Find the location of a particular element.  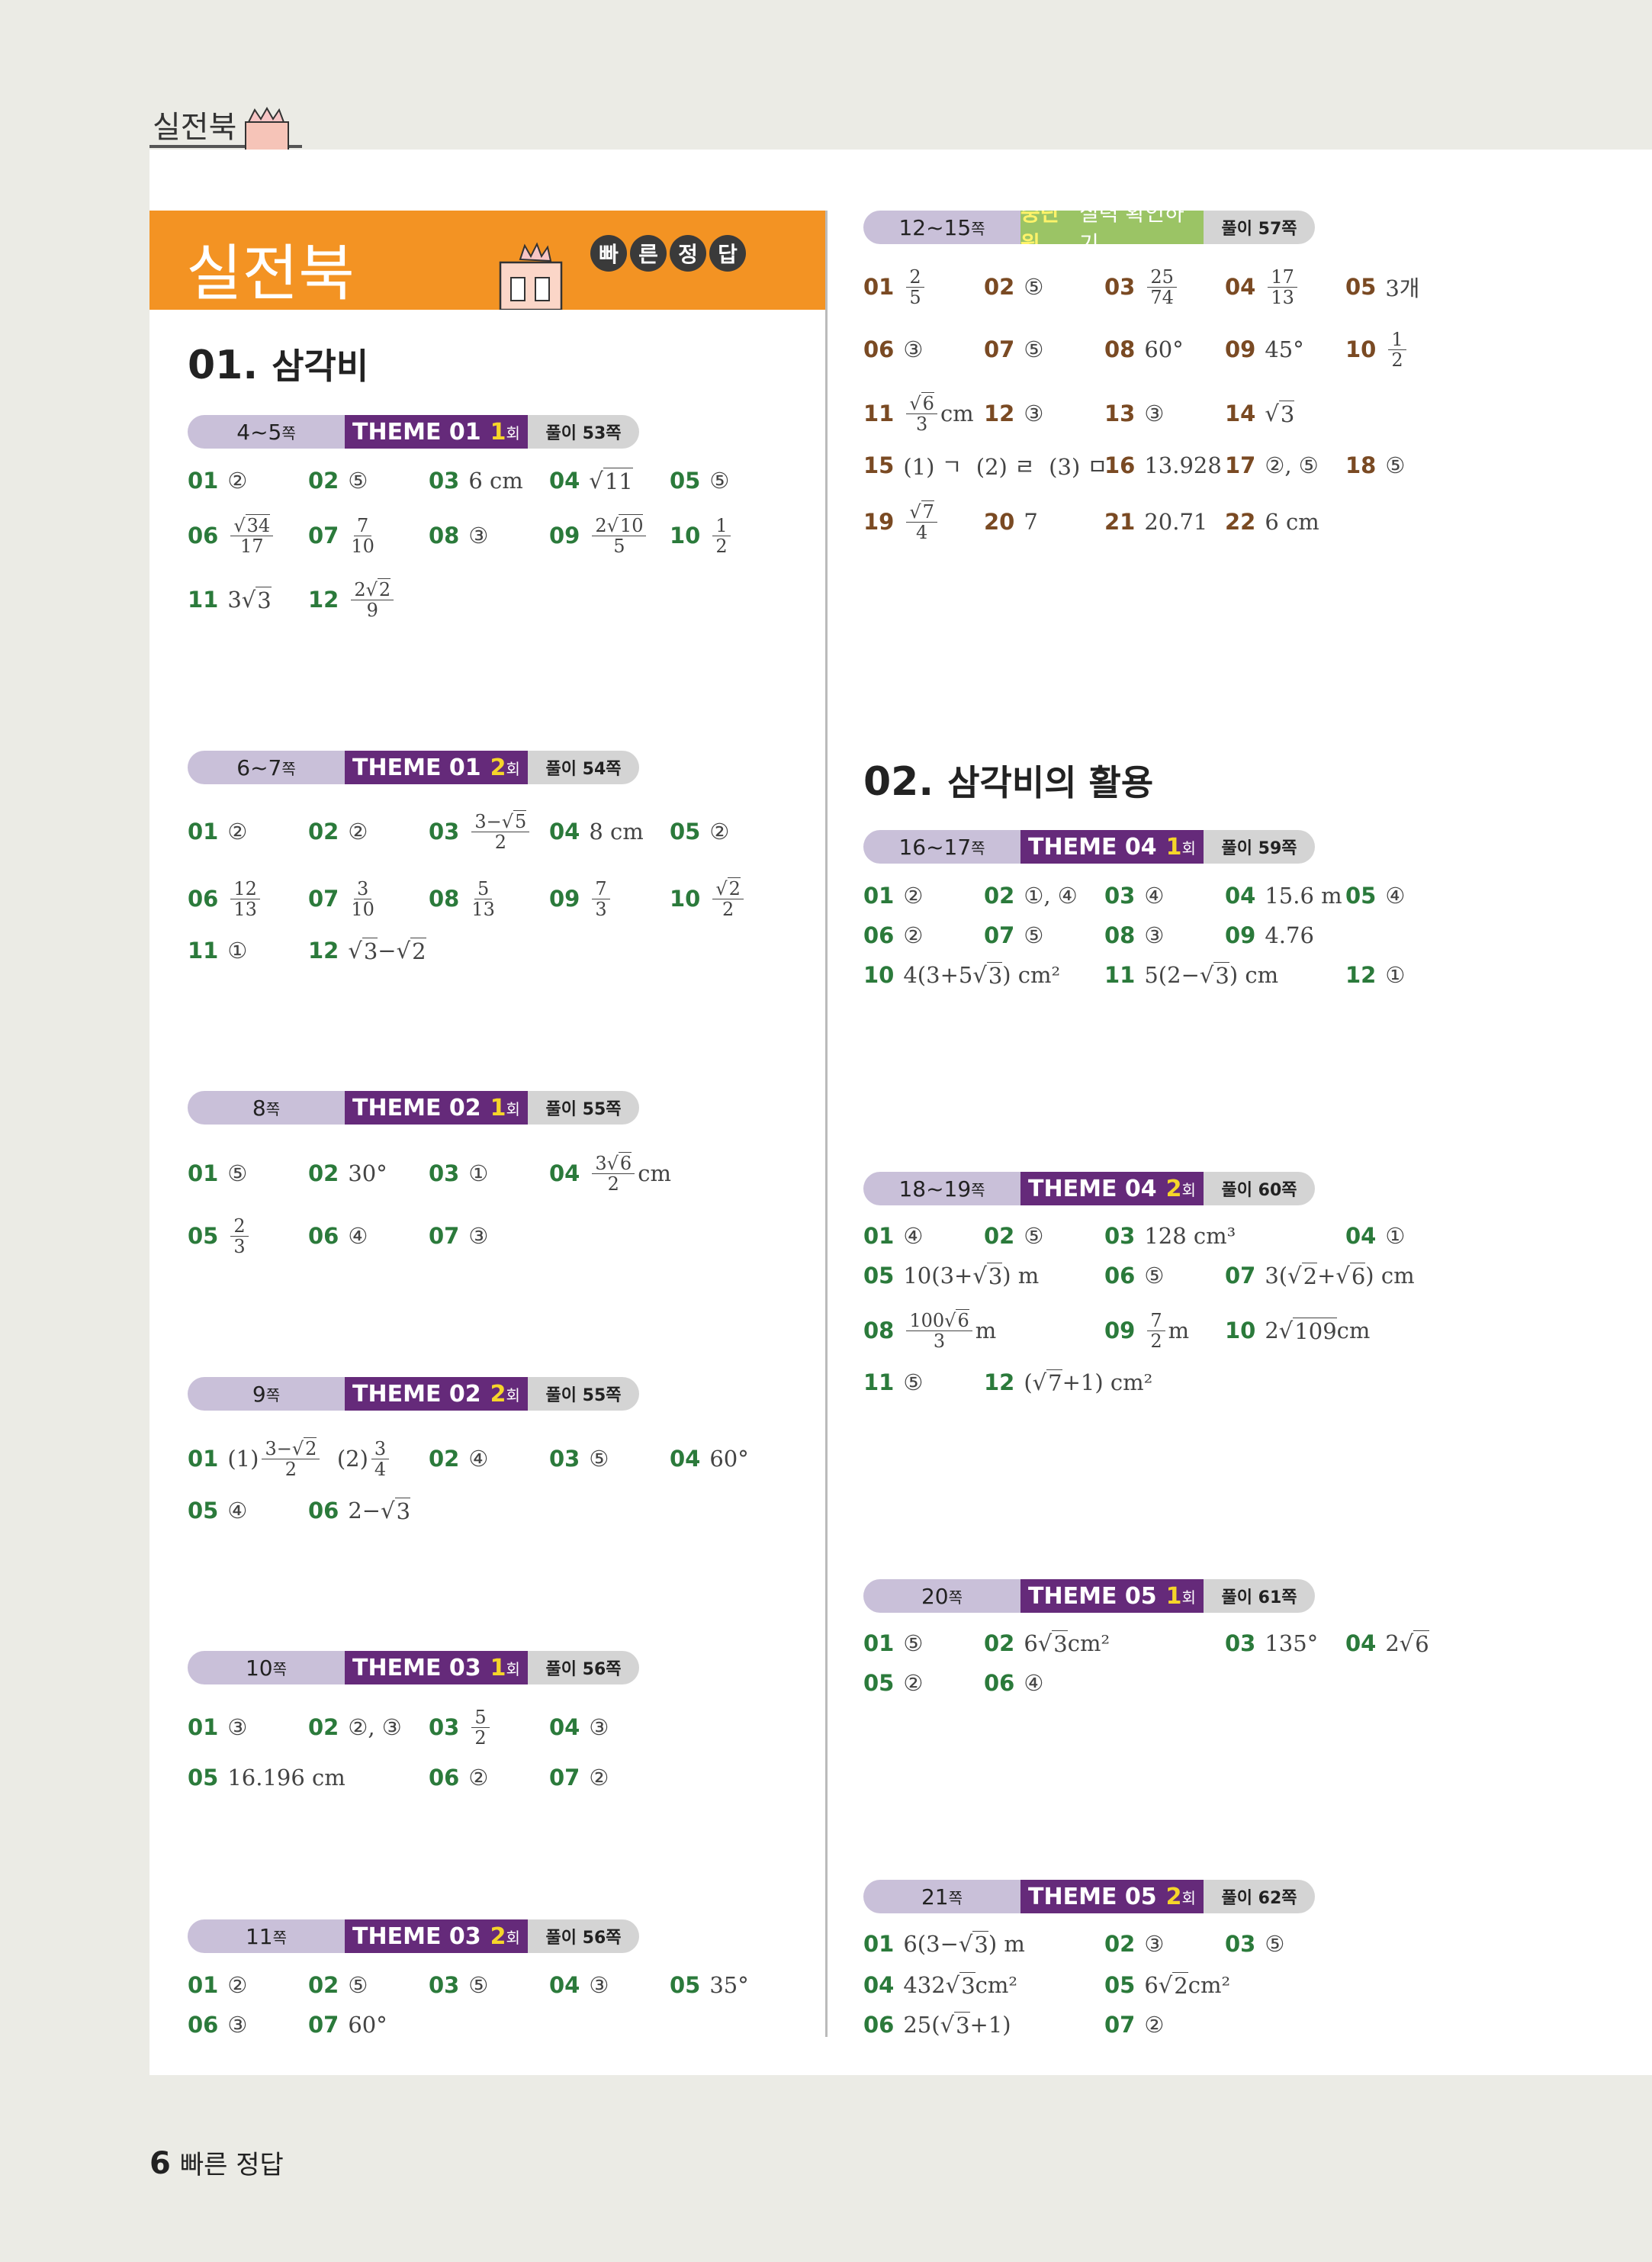

answer: 10 2√ 109 cm is located at coordinates (1298, 1330).